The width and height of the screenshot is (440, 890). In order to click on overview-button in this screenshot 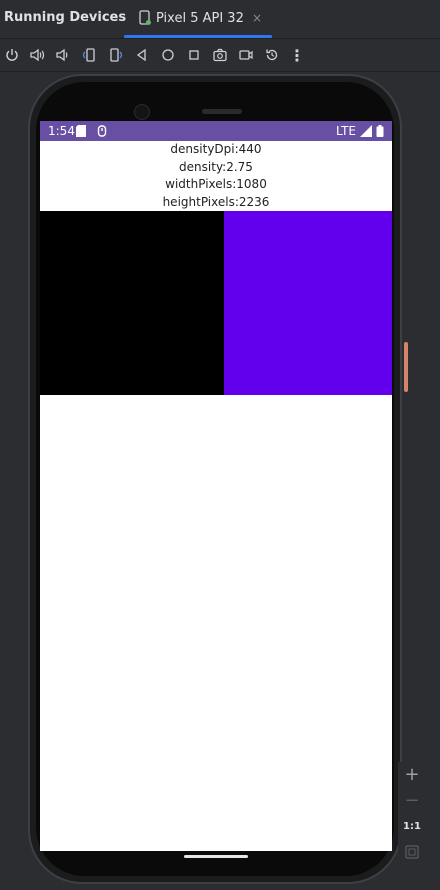, I will do `click(194, 55)`.